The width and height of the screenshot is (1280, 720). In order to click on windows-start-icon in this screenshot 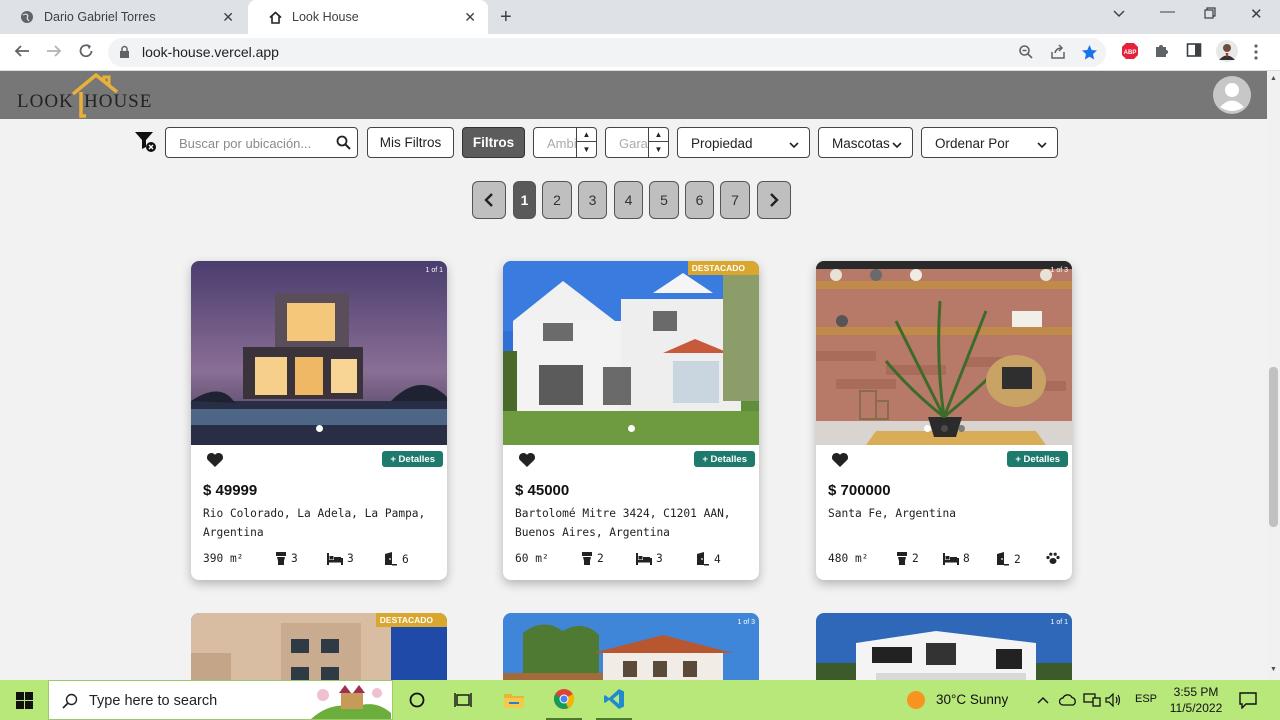, I will do `click(24, 700)`.